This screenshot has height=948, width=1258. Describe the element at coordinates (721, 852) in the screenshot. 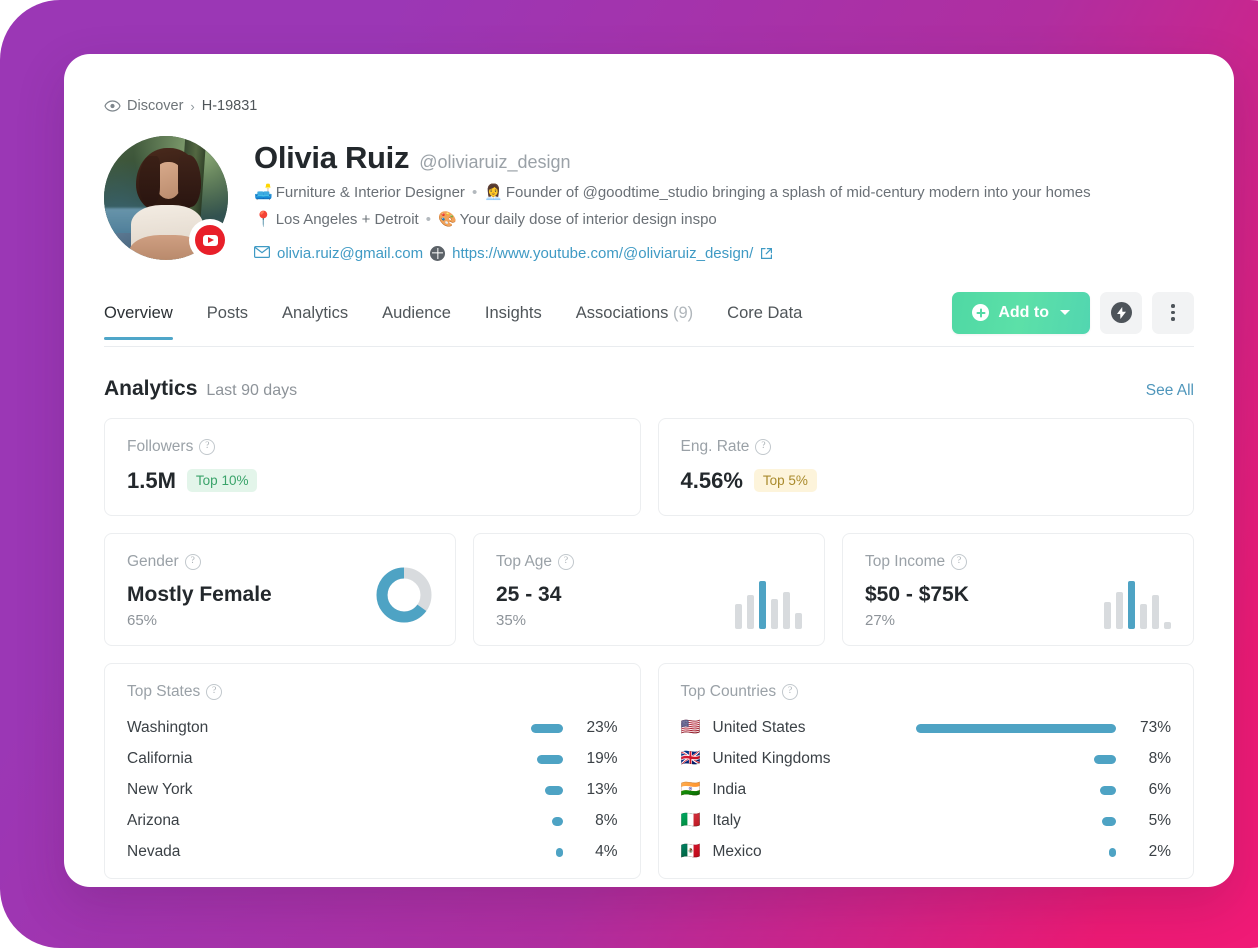

I see `list-item-name: 🇲🇽 Mexico` at that location.